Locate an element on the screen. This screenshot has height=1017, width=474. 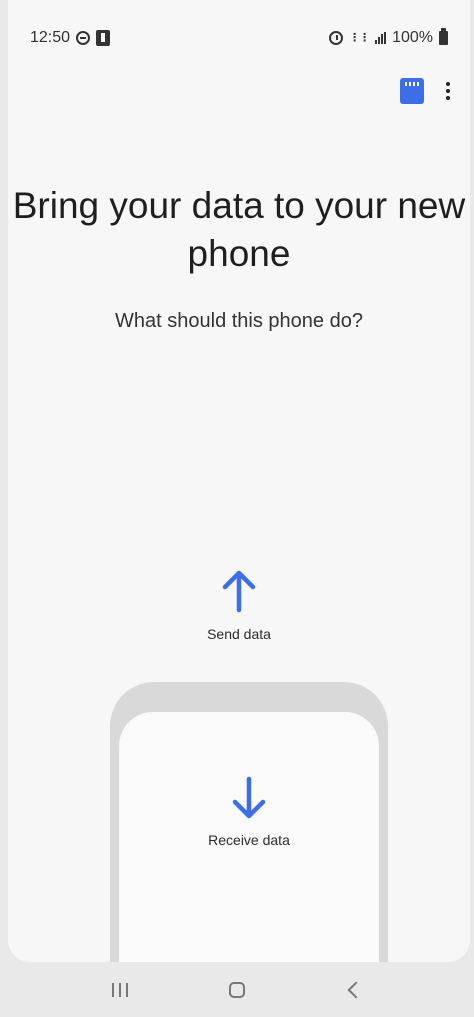
home-icon is located at coordinates (236, 989).